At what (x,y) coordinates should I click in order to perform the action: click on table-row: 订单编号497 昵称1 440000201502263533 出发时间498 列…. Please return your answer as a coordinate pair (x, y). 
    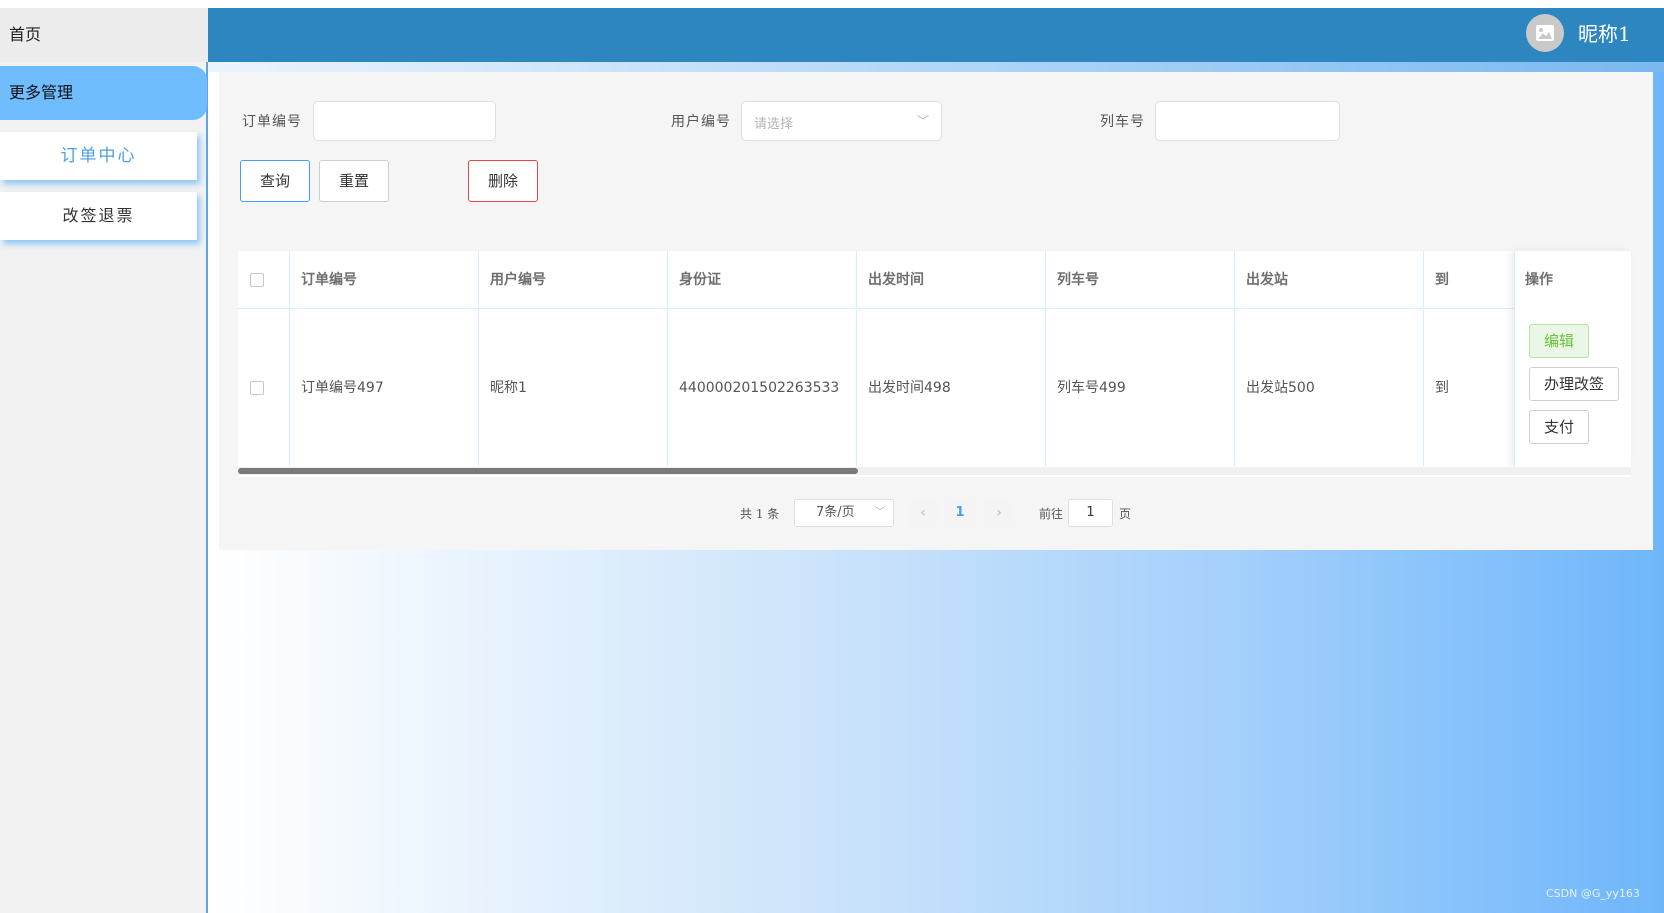
    Looking at the image, I should click on (934, 388).